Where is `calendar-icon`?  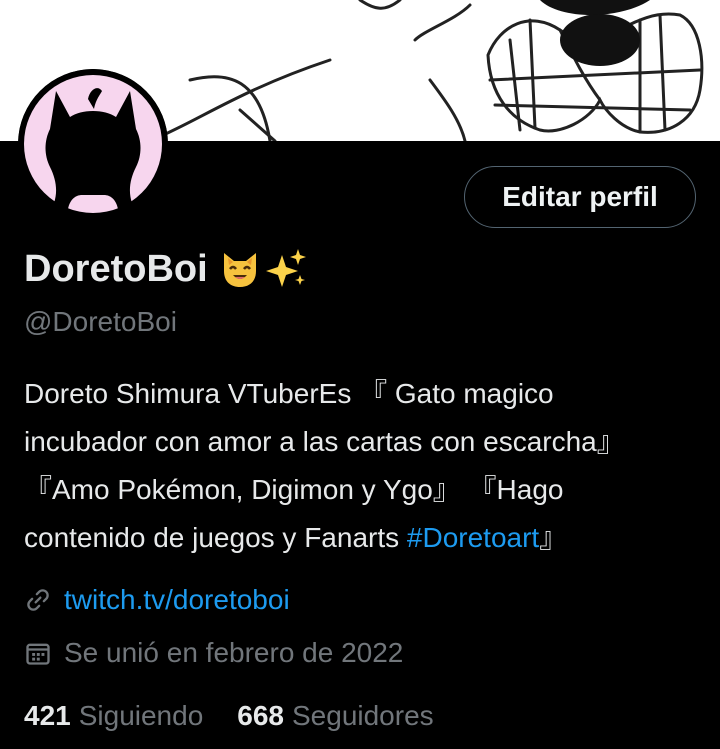
calendar-icon is located at coordinates (38, 654).